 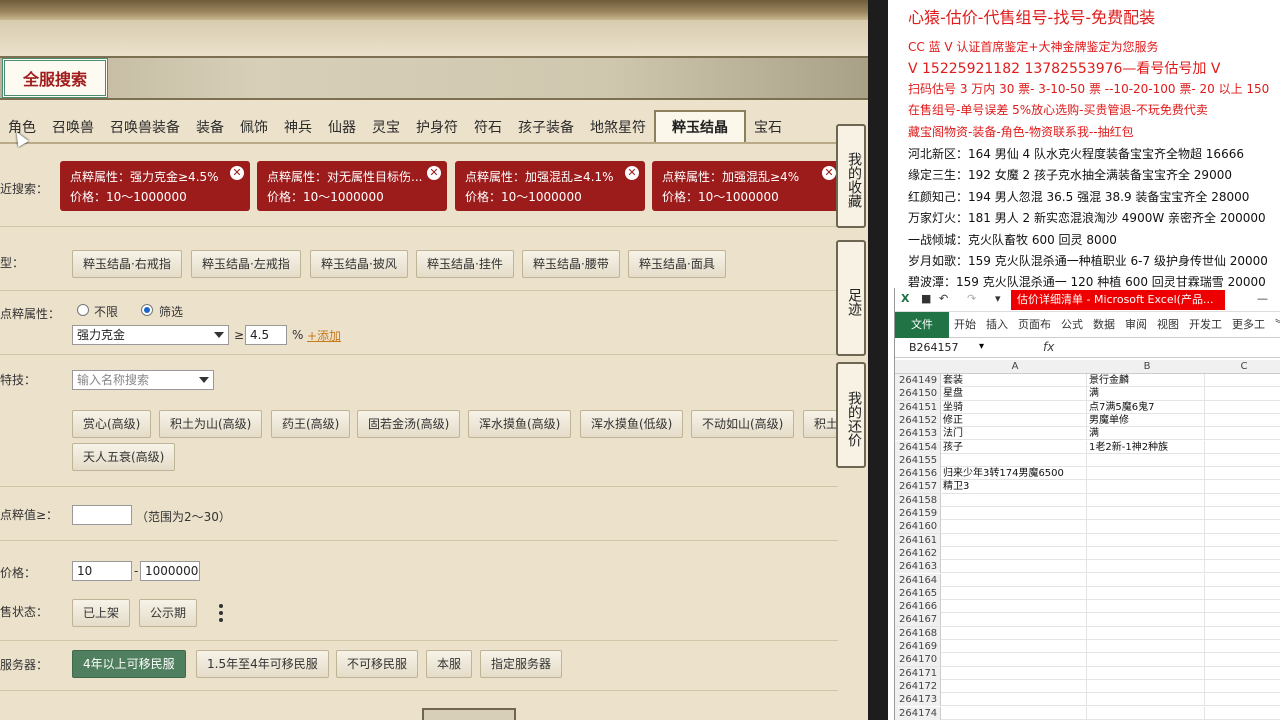 I want to click on tab-child-equip: 孩子装备, so click(x=546, y=127).